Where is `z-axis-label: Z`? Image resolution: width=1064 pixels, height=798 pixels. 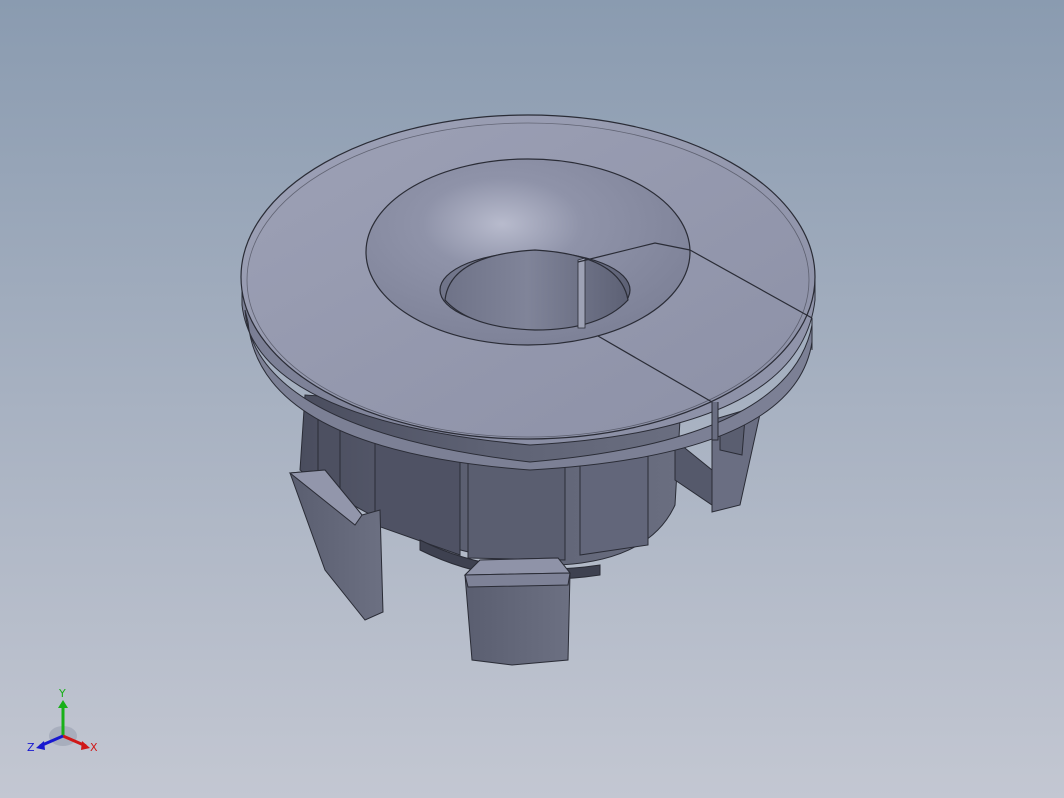 z-axis-label: Z is located at coordinates (31, 747).